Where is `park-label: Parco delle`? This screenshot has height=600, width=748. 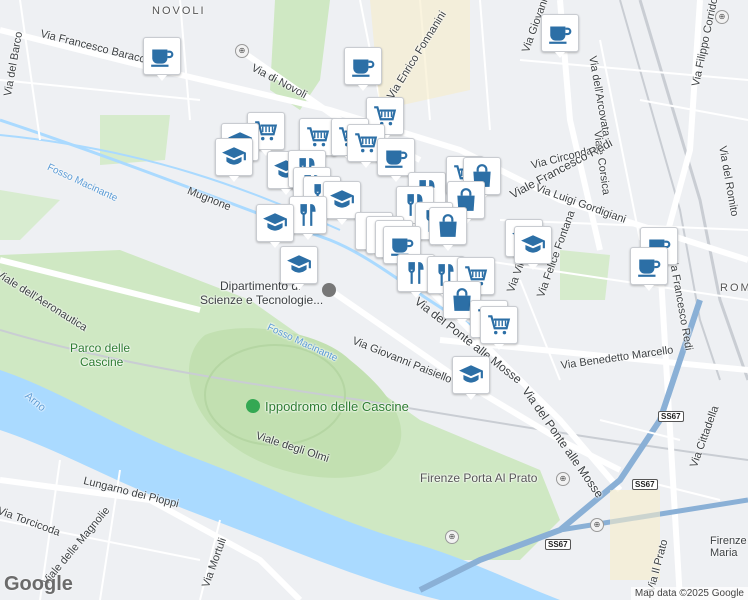
park-label: Parco delle is located at coordinates (100, 348).